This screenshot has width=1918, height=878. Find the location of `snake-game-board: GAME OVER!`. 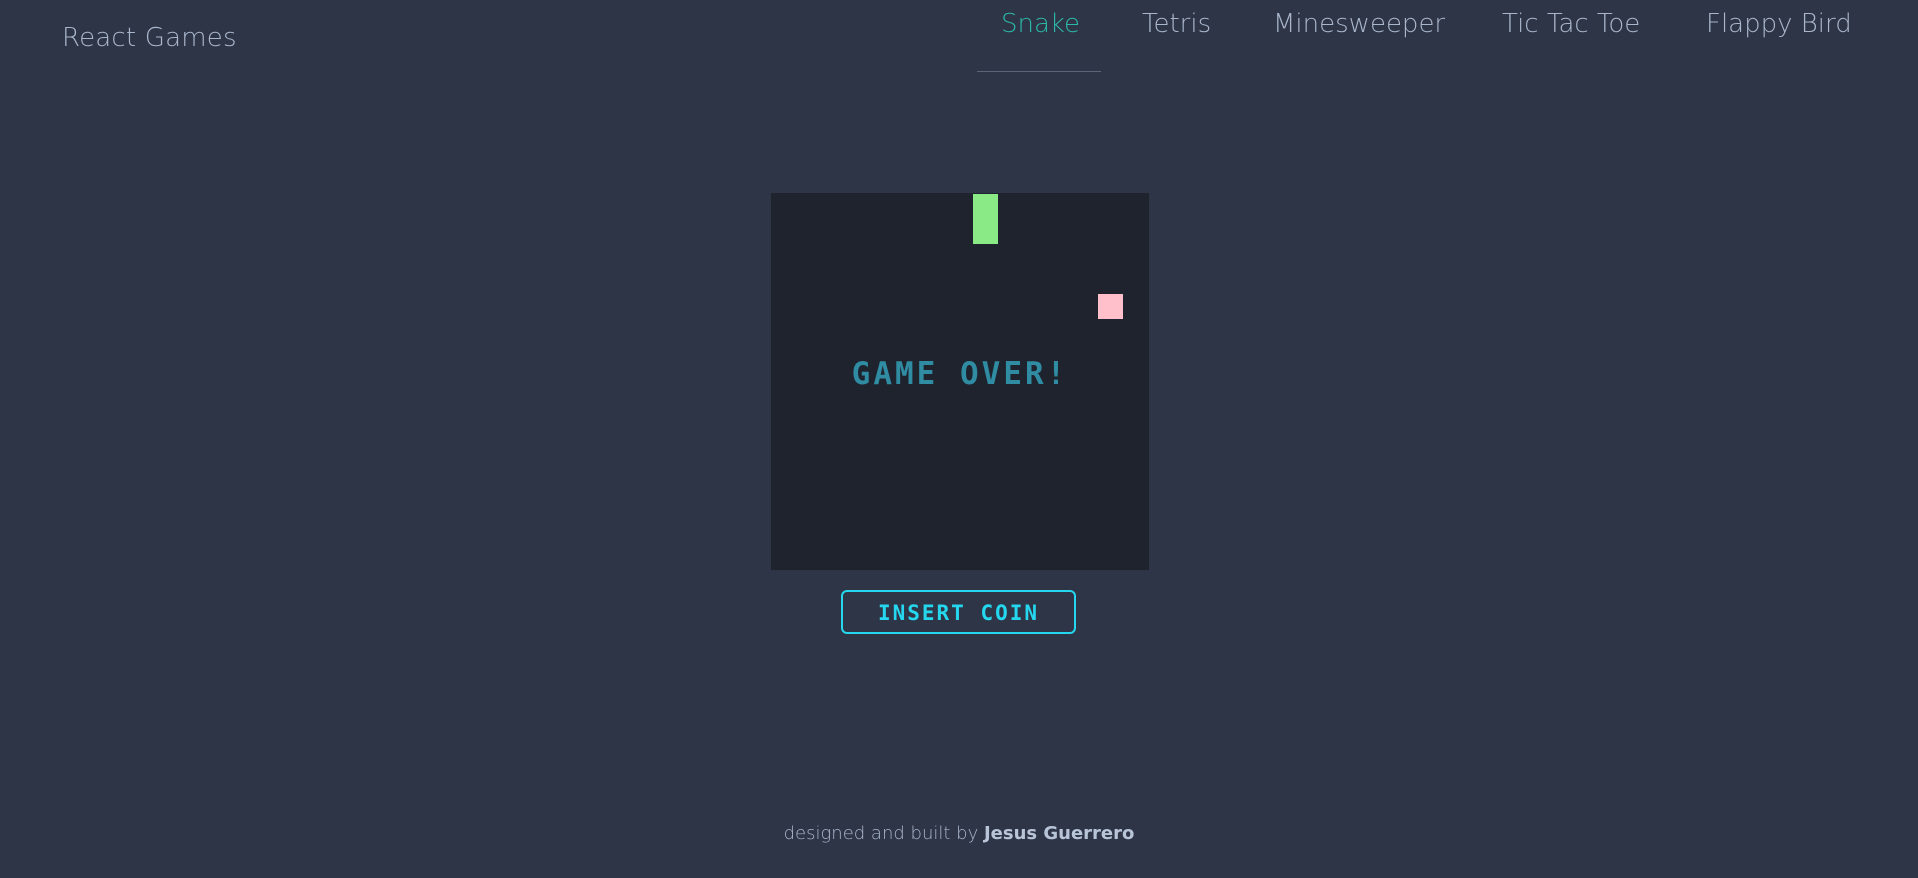

snake-game-board: GAME OVER! is located at coordinates (960, 381).